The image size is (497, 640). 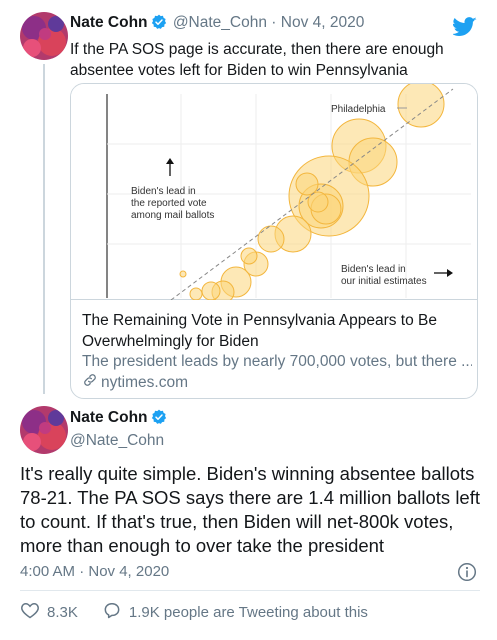 I want to click on chart-label-y-2: the reported vote, so click(x=169, y=203).